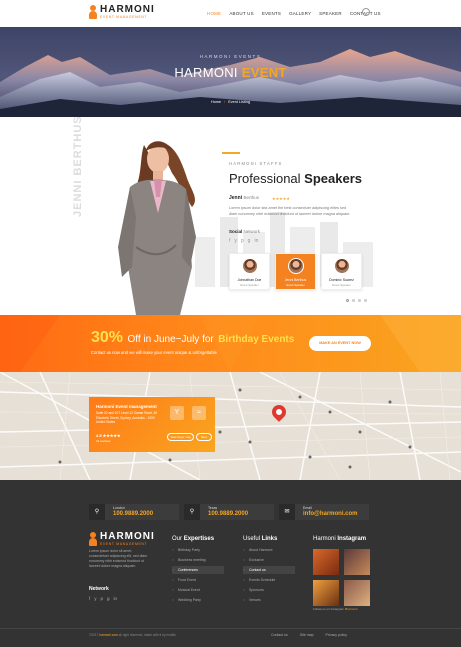 The height and width of the screenshot is (647, 461). I want to click on footer-logo: HARMONI EVENT MANAGEMENT, so click(122, 539).